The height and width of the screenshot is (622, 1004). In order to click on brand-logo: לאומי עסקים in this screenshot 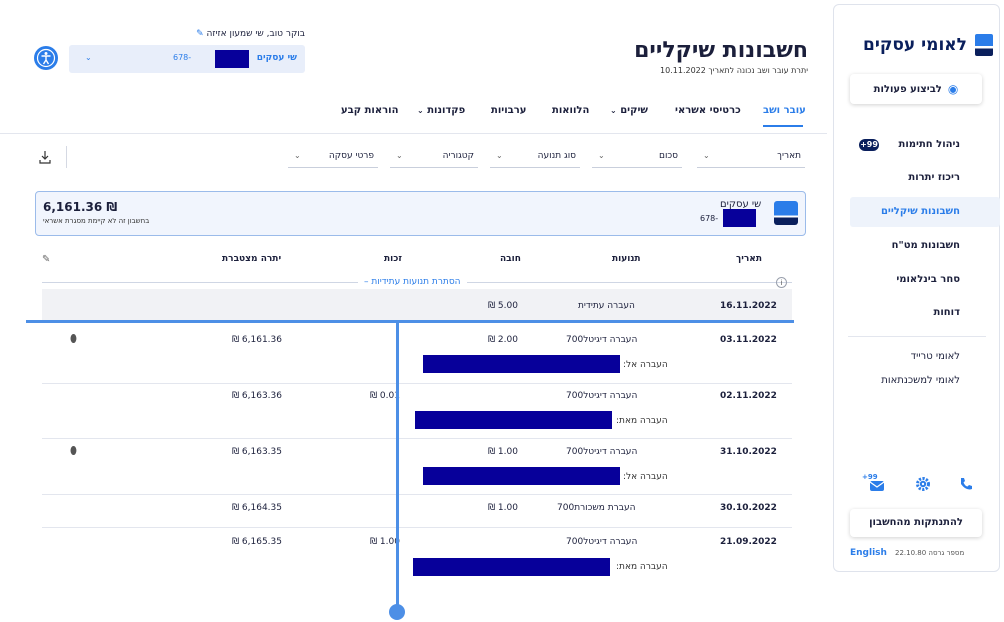, I will do `click(928, 45)`.